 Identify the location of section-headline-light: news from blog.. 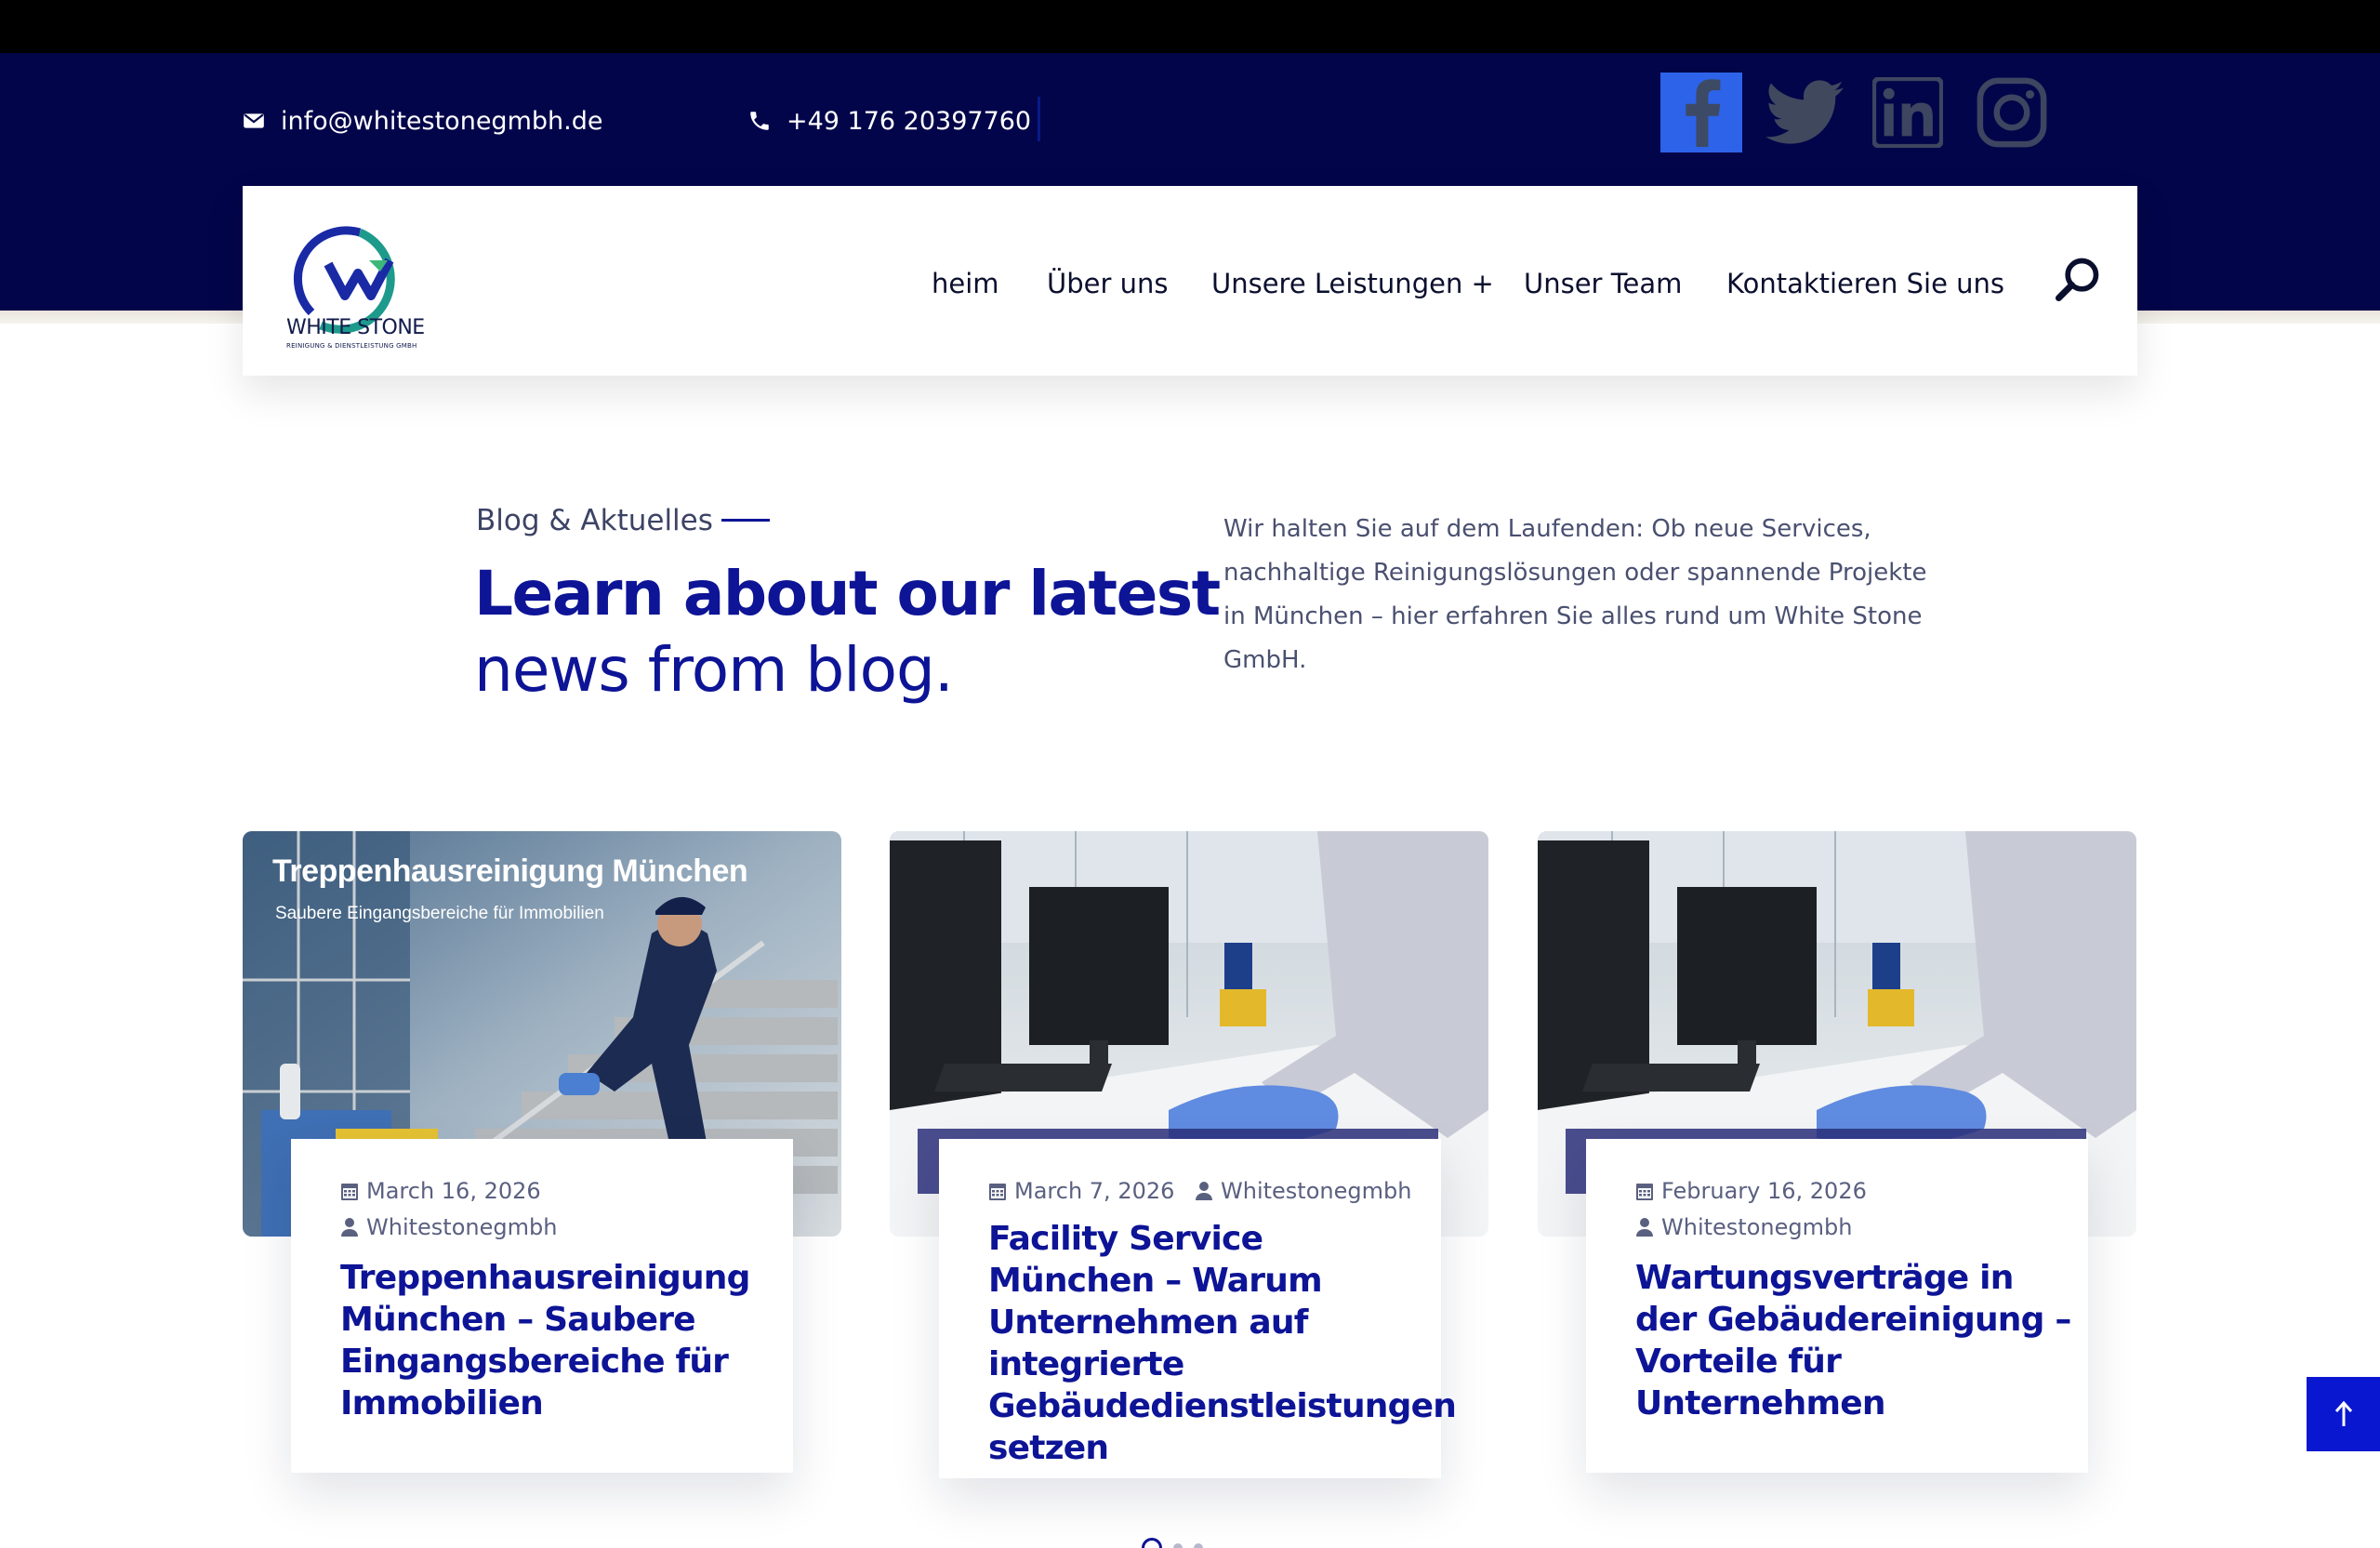
(714, 670).